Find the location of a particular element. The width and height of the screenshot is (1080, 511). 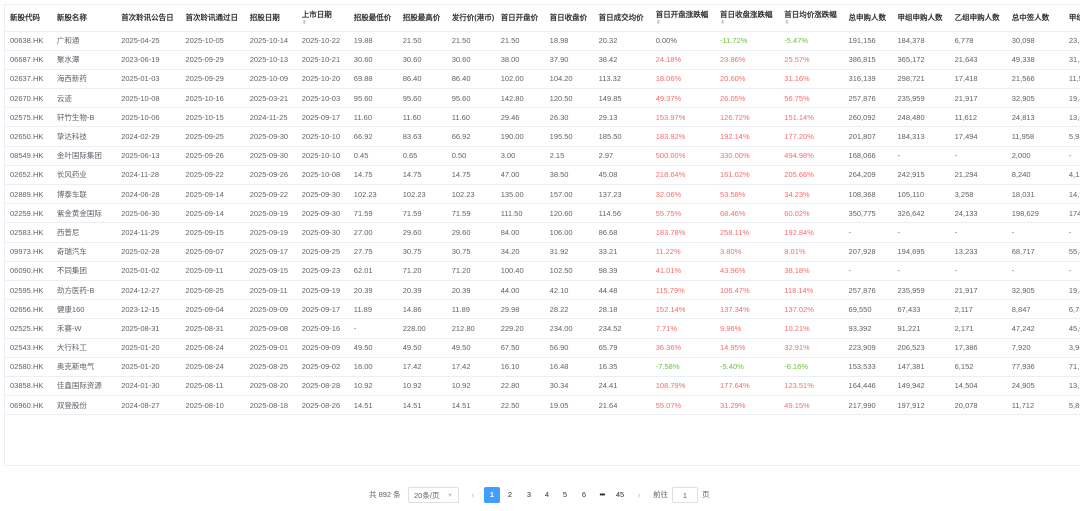

table-cell: 71.20 is located at coordinates (471, 271).